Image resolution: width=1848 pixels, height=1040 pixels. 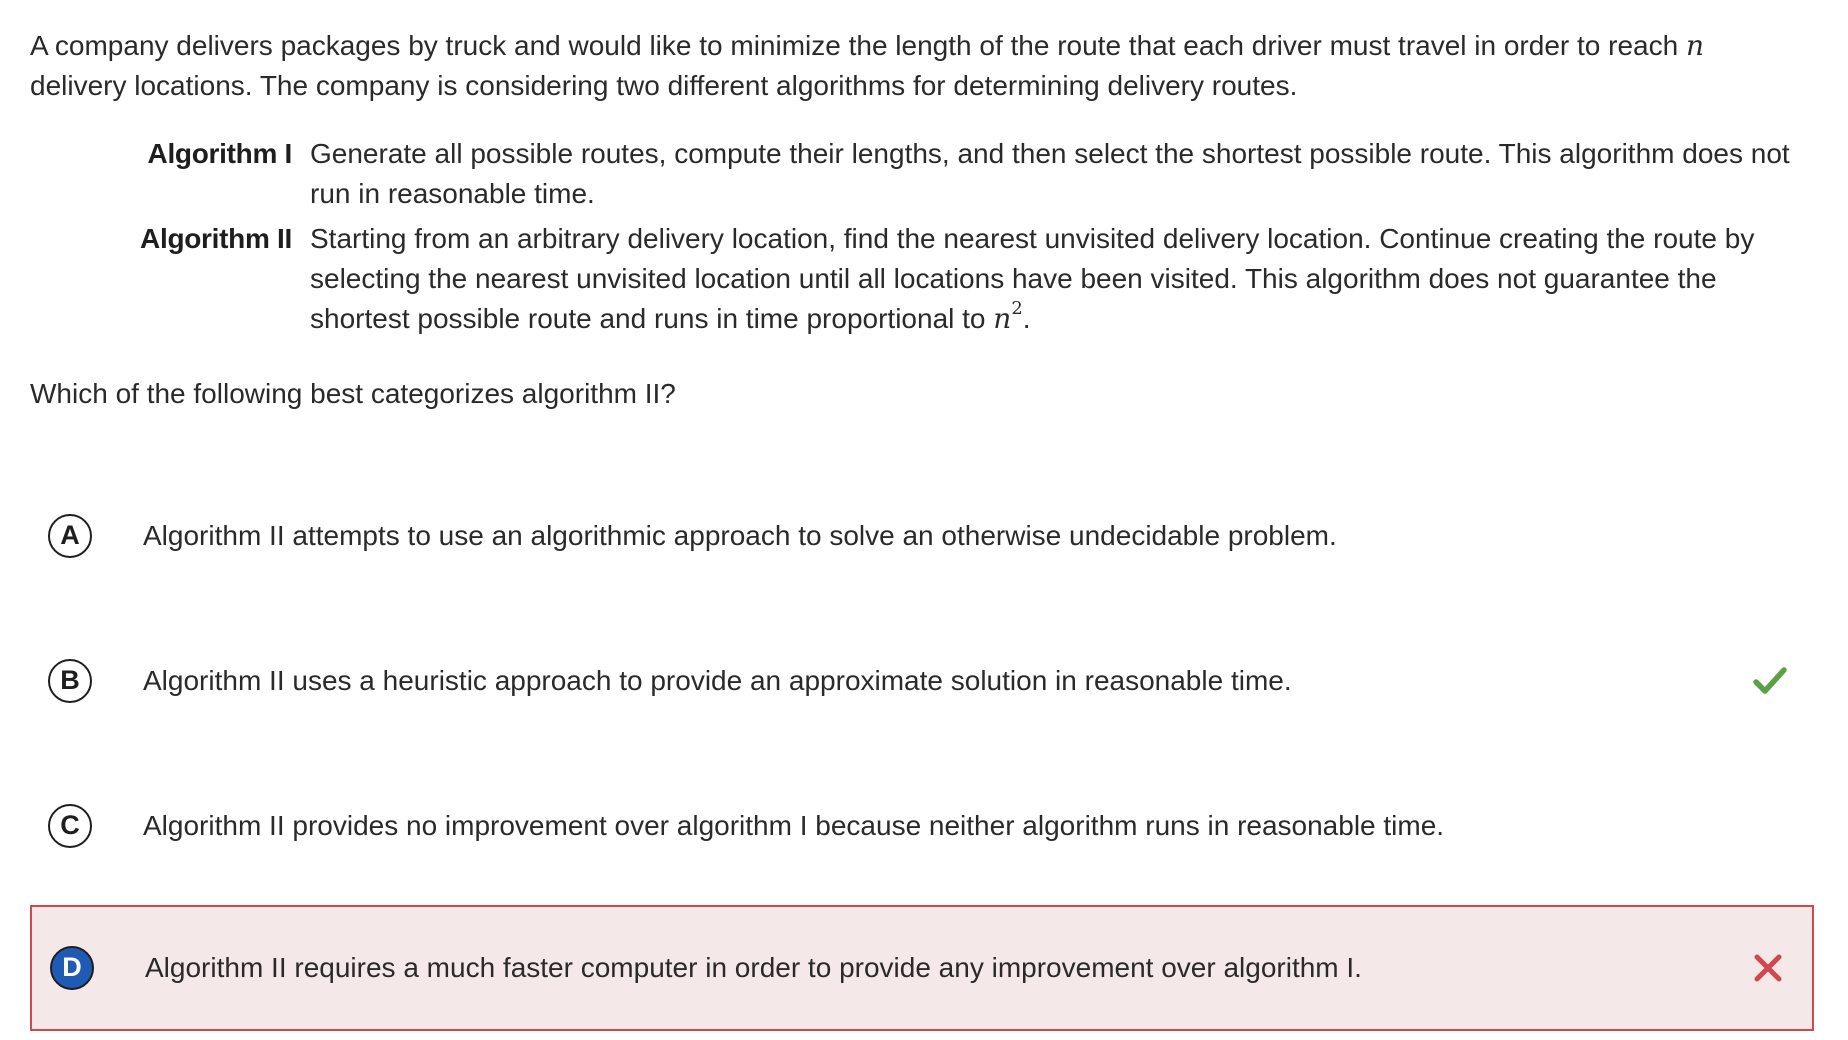 What do you see at coordinates (1768, 968) in the screenshot?
I see `x-mark-icon` at bounding box center [1768, 968].